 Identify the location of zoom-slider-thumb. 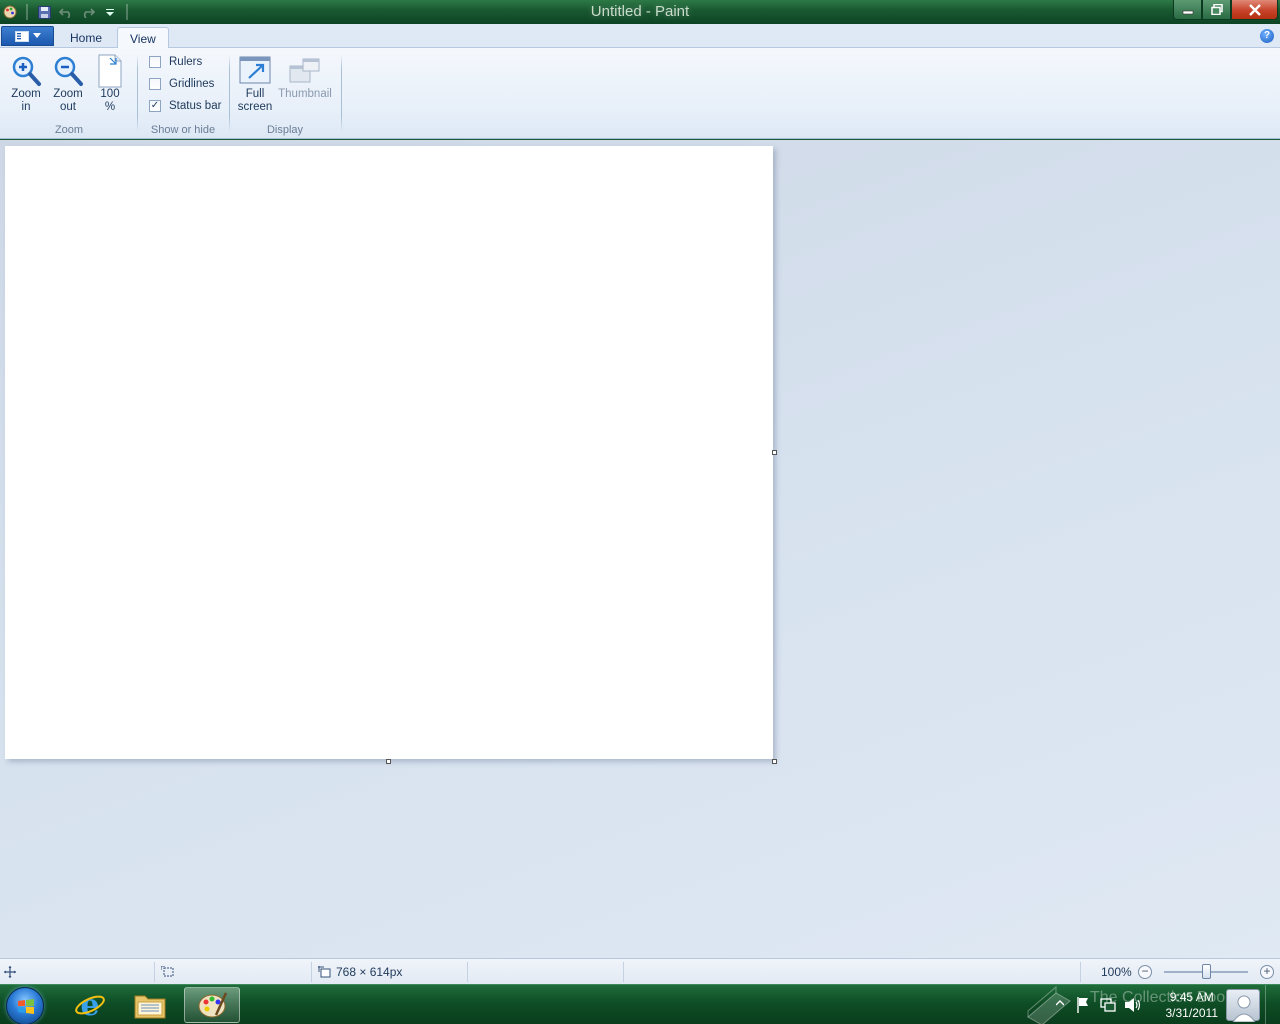
(1206, 971).